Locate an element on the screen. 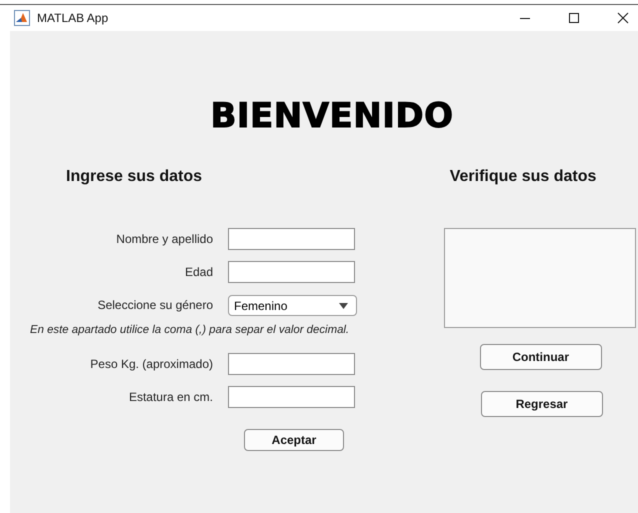 The height and width of the screenshot is (513, 638). field-label: Nombre y apellido is located at coordinates (164, 239).